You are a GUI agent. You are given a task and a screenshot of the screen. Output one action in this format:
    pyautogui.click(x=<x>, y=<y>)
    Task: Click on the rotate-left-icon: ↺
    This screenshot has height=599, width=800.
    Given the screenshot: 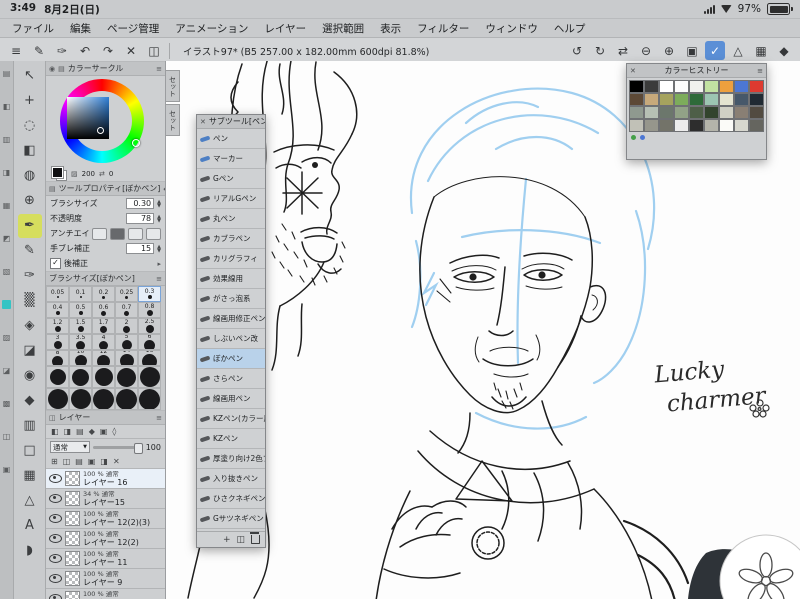 What is the action you would take?
    pyautogui.click(x=577, y=50)
    